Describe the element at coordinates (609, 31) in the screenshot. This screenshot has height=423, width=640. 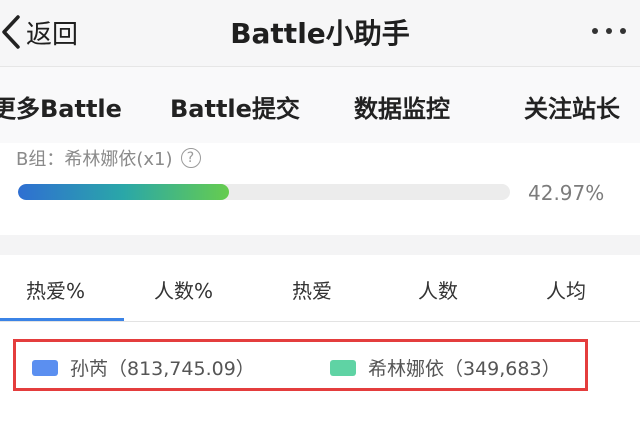
I see `more-menu-icon` at that location.